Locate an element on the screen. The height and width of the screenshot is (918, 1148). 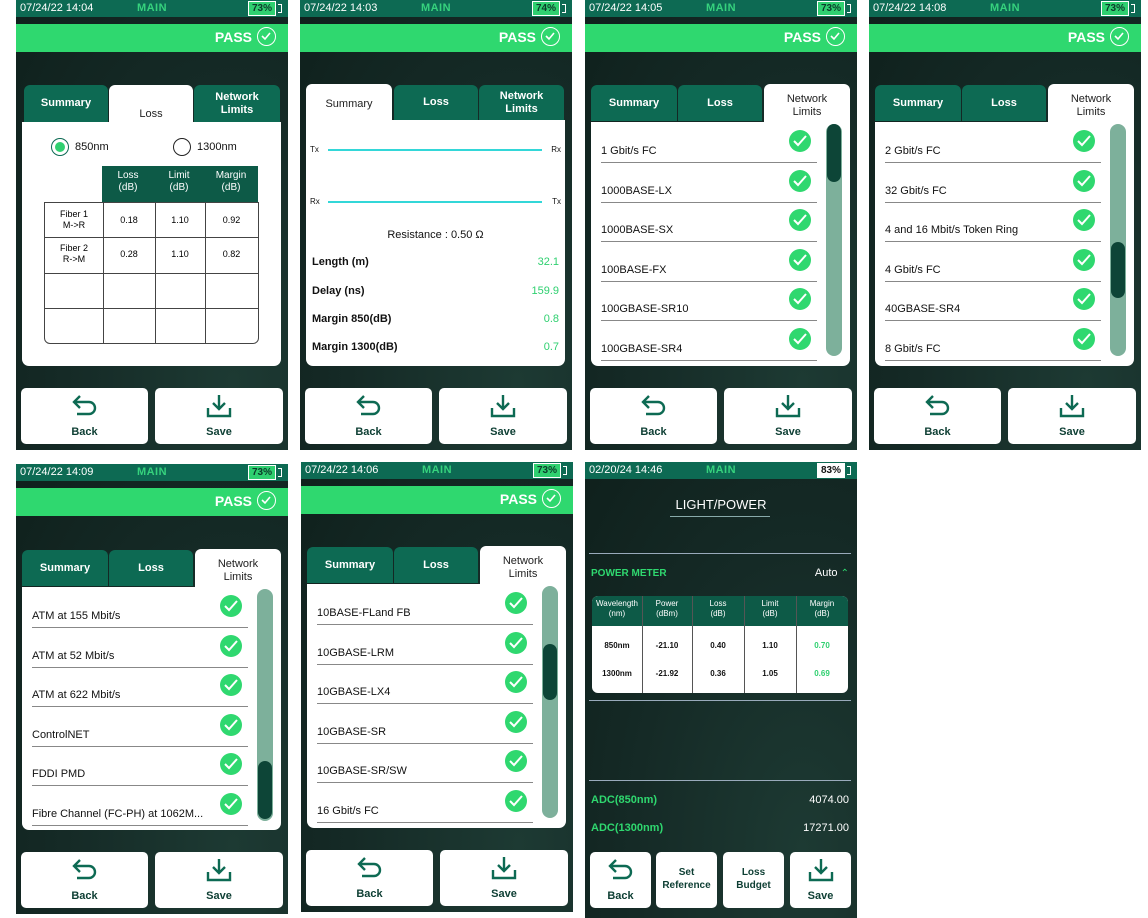
list-item: ATM at 155 Mbit/s is located at coordinates (140, 608).